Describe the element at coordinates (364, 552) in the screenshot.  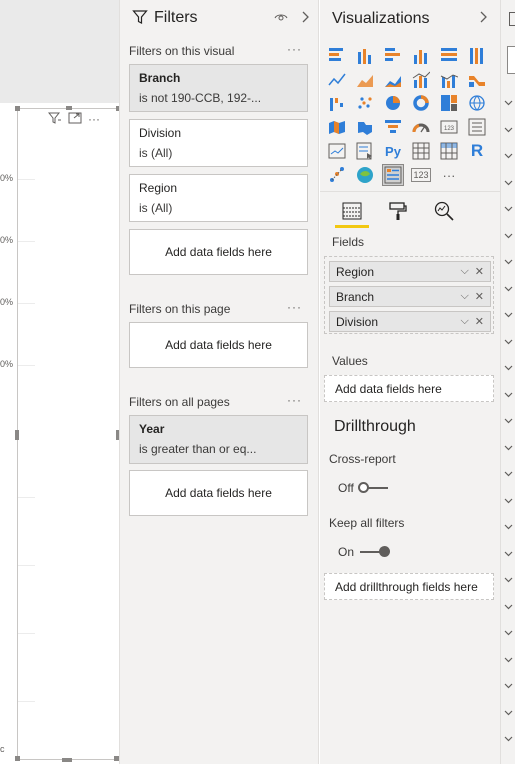
I see `keep-all-filters-toggle: On` at that location.